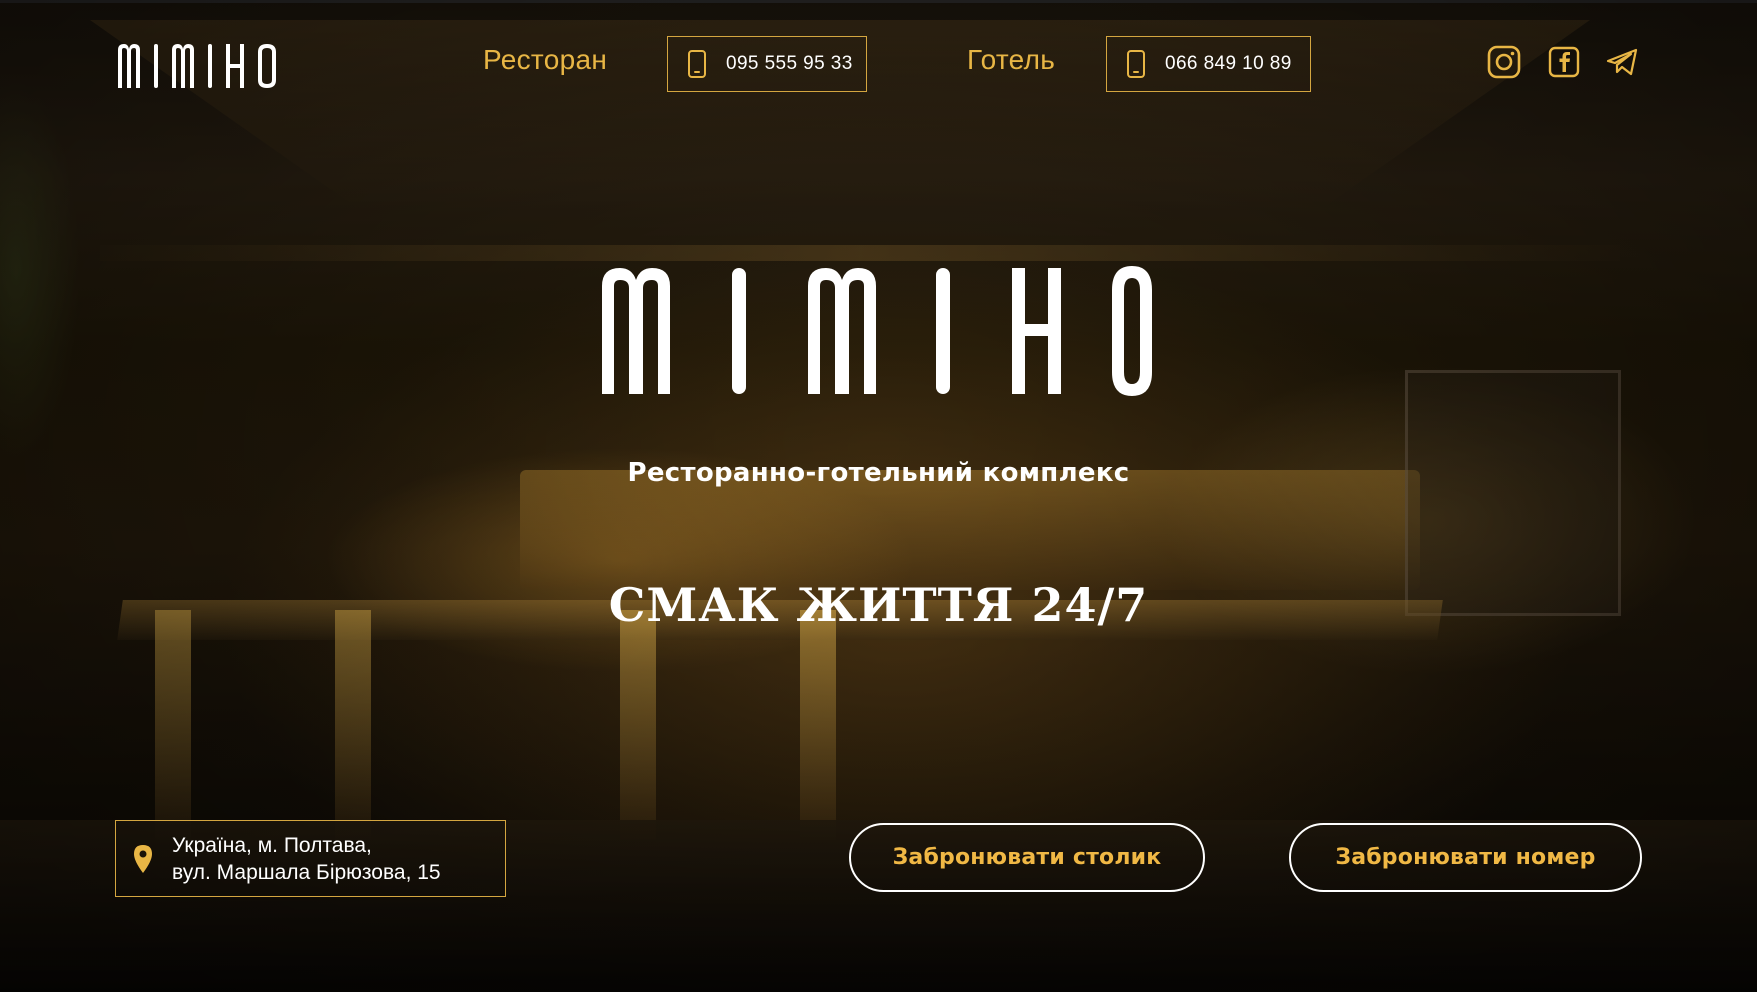 This screenshot has height=992, width=1757. I want to click on book-room-button: Забронювати номер, so click(1465, 857).